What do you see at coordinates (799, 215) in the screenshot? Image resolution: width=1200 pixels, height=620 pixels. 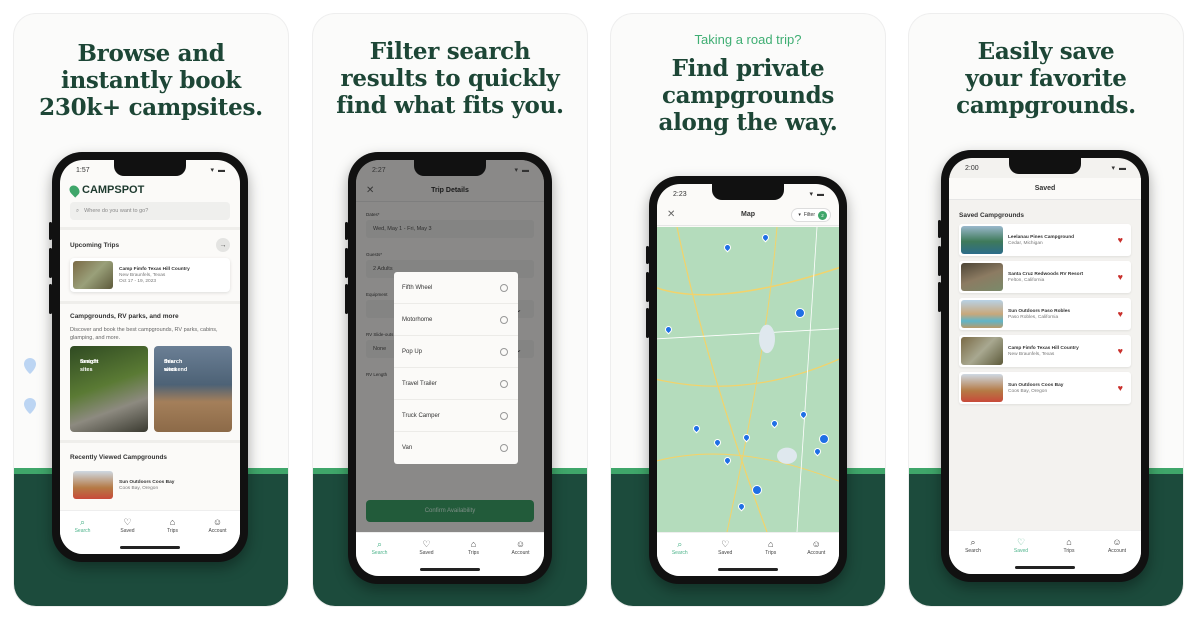 I see `filter-icon: ▾` at bounding box center [799, 215].